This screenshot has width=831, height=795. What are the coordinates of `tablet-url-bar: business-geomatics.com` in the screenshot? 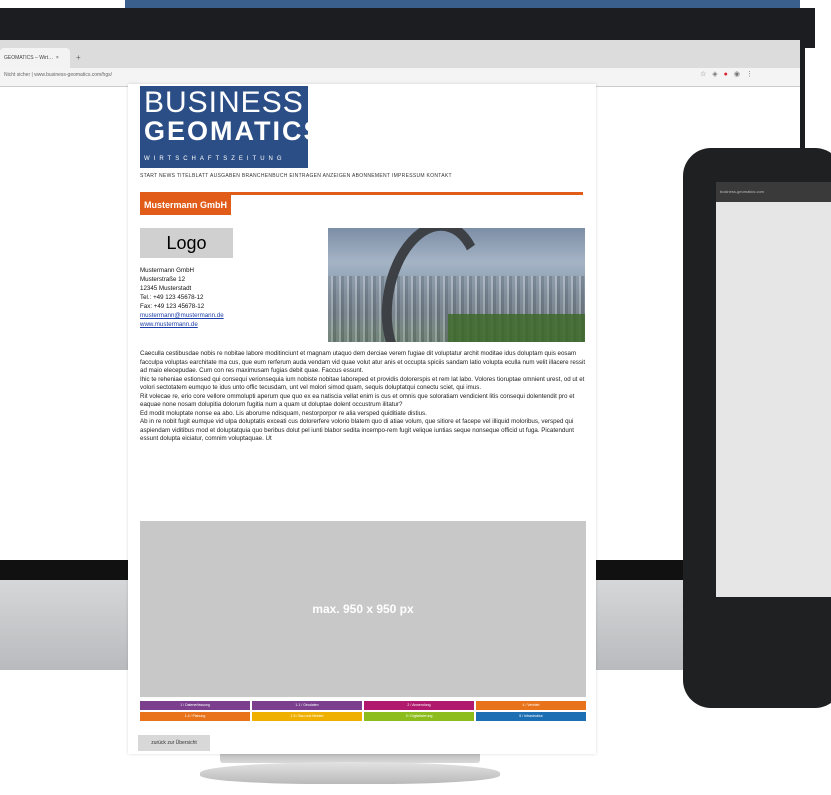 It's located at (773, 192).